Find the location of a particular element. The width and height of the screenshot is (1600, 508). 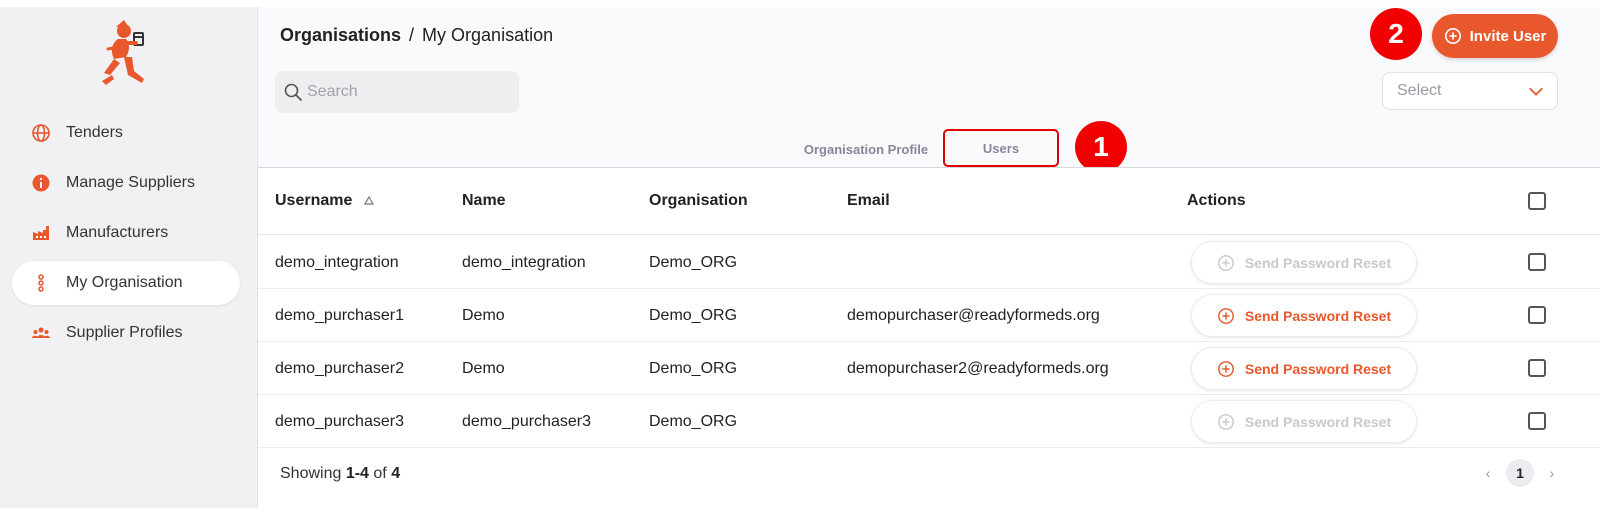

sidebar-item-label: Manufacturers is located at coordinates (117, 232).